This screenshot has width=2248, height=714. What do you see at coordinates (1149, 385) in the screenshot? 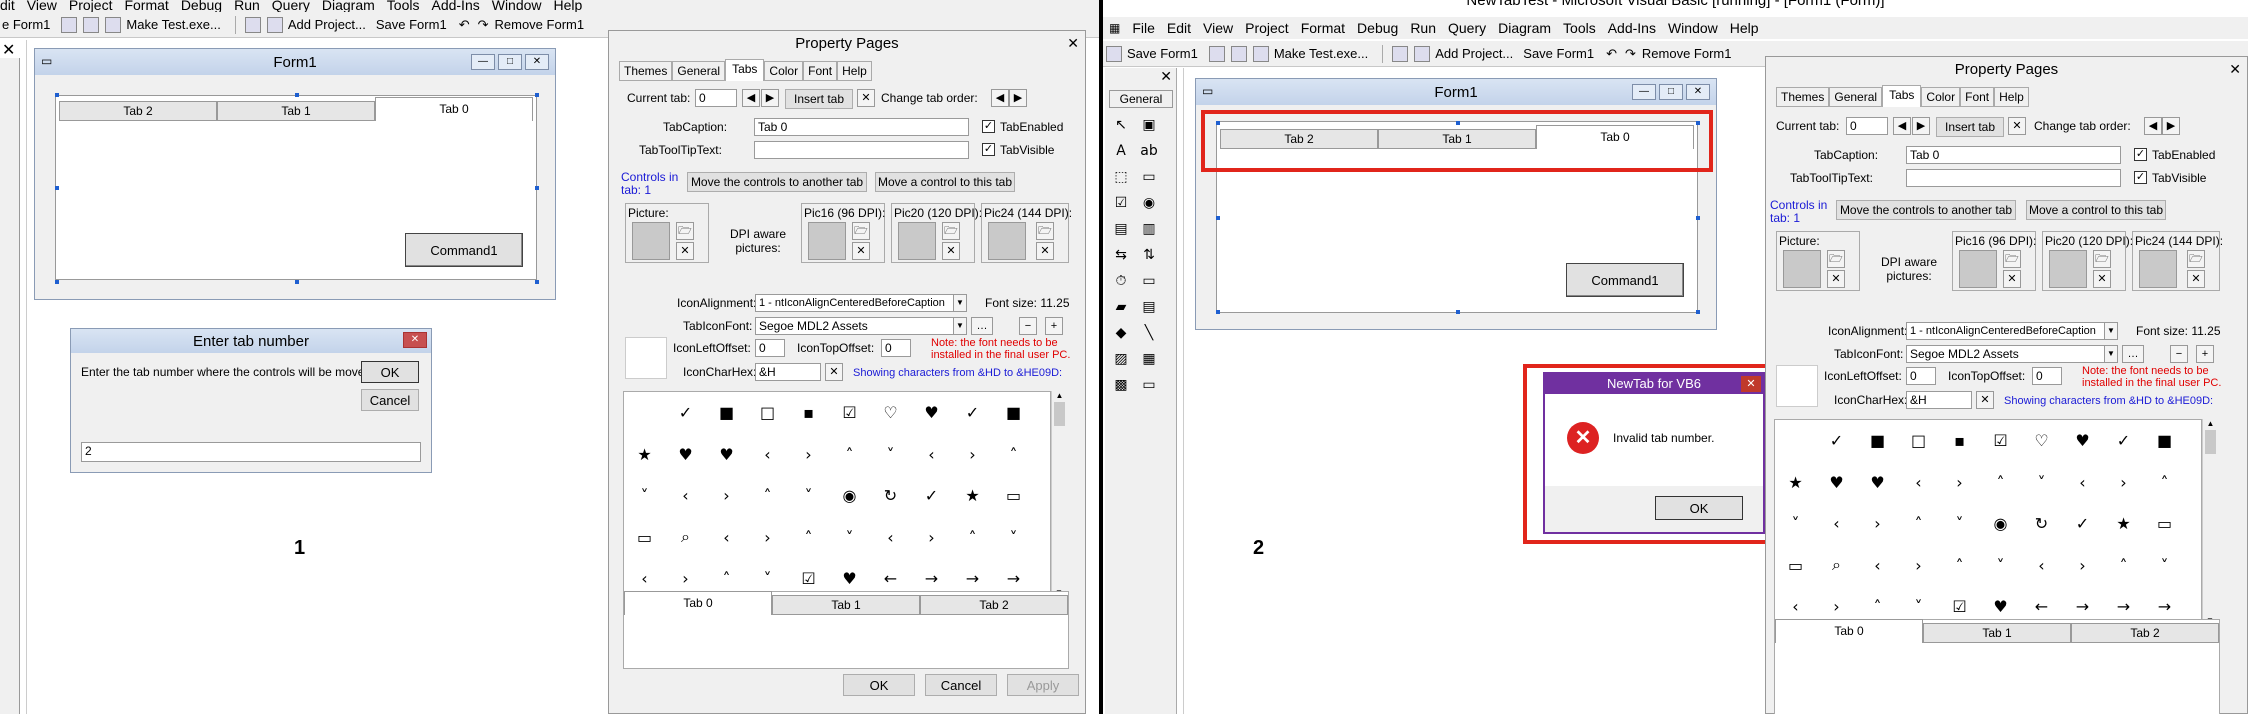
I see `newtab-icon: ▭` at bounding box center [1149, 385].